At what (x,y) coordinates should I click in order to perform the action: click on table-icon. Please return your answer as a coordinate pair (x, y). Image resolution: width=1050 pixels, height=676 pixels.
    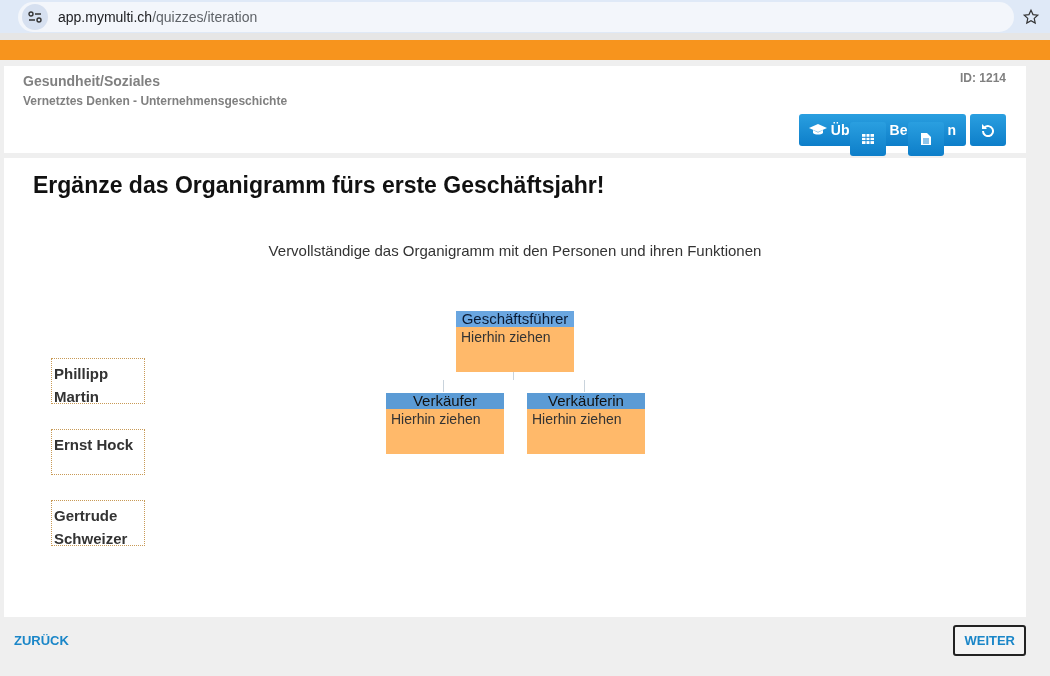
    Looking at the image, I should click on (867, 139).